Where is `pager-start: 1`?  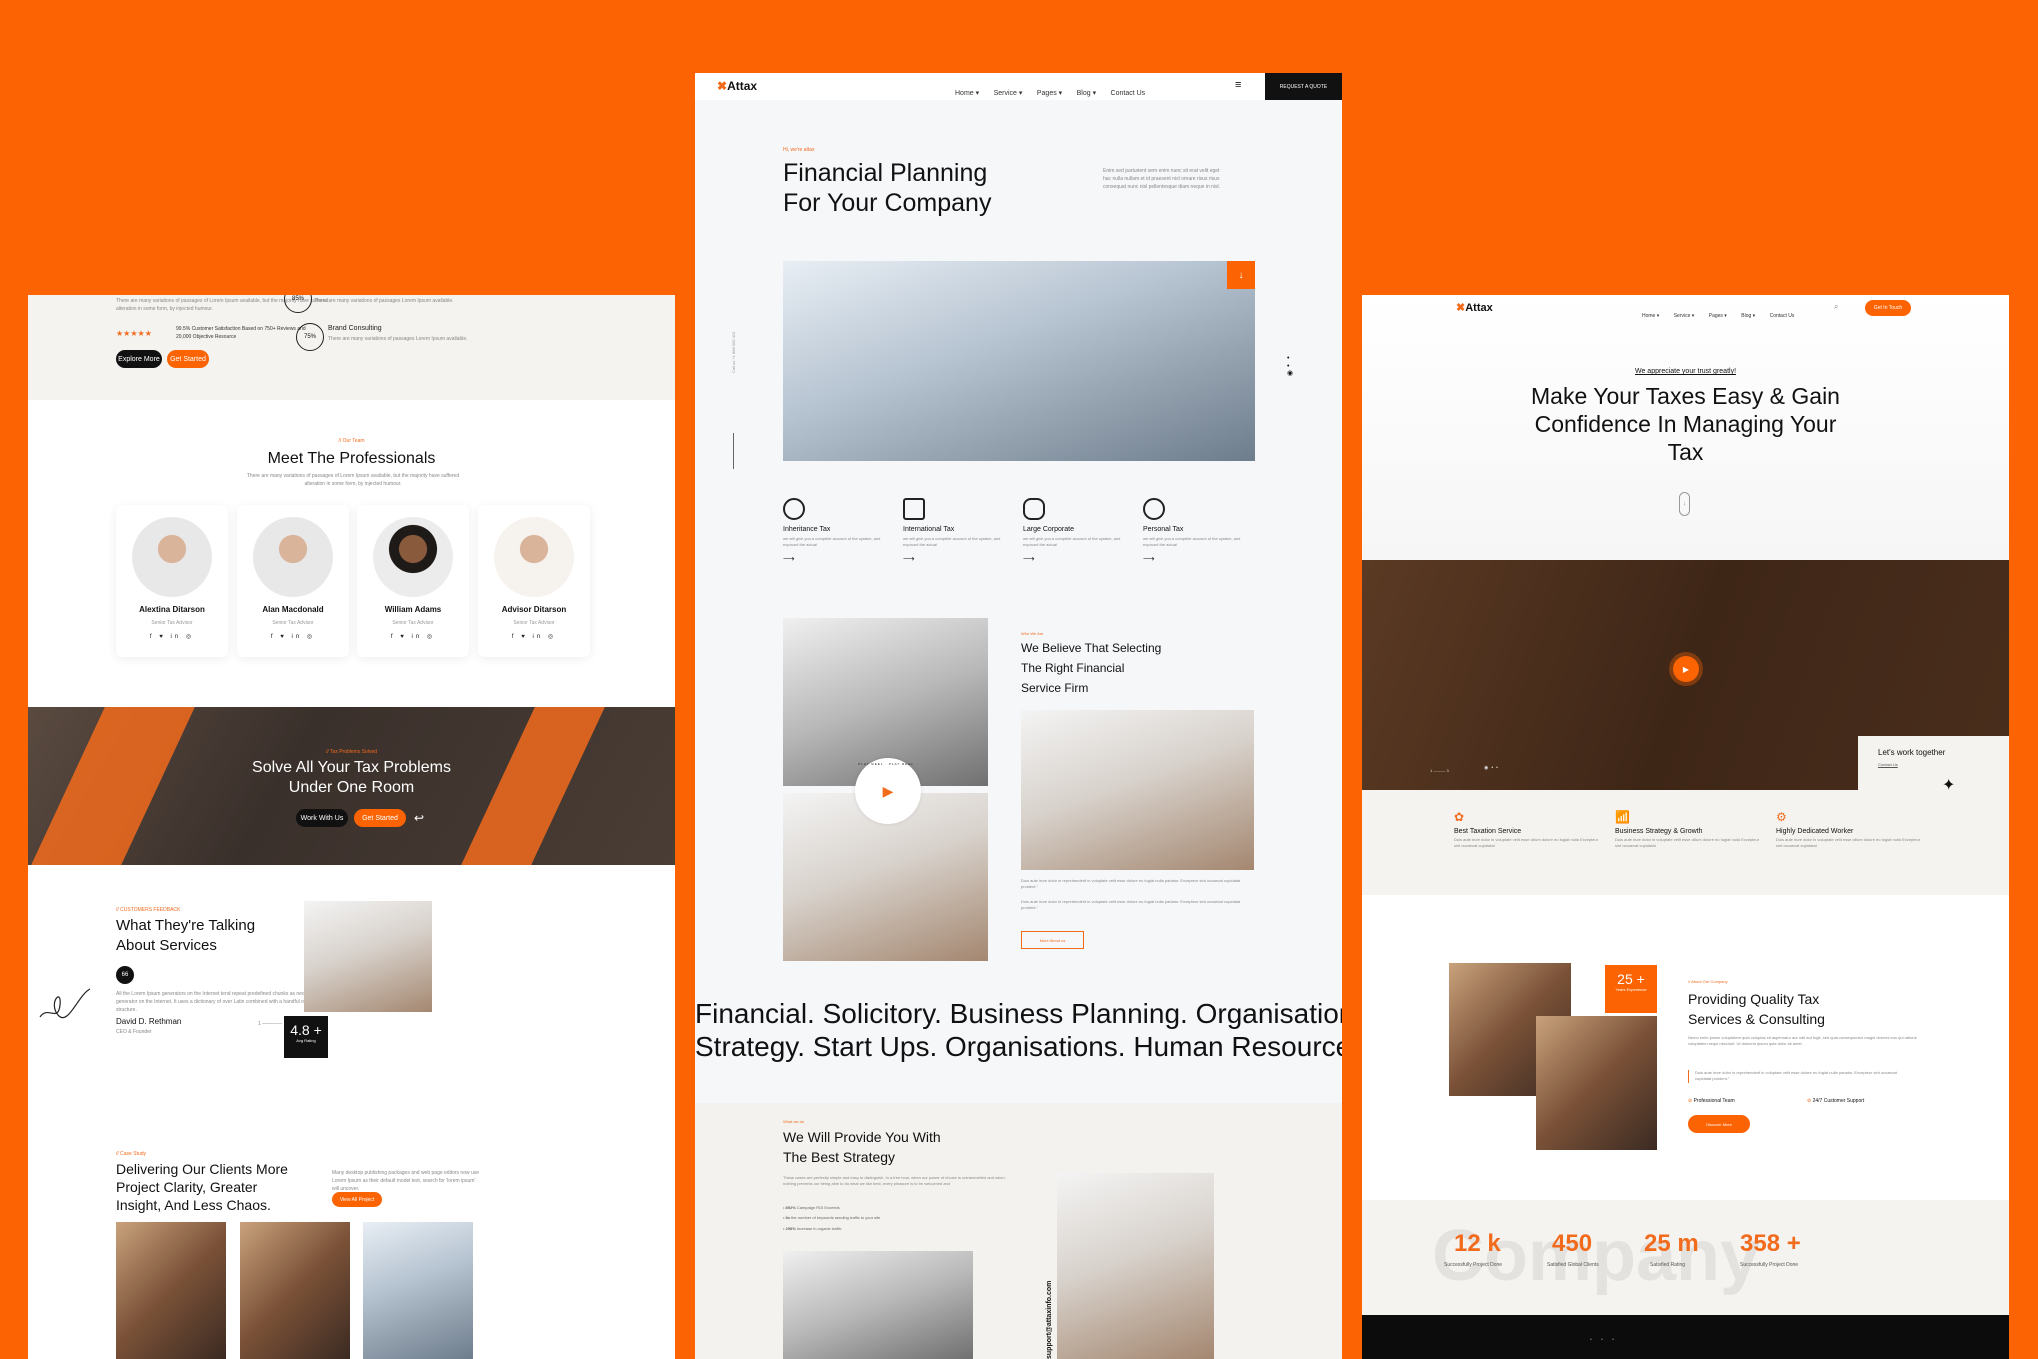 pager-start: 1 is located at coordinates (259, 1024).